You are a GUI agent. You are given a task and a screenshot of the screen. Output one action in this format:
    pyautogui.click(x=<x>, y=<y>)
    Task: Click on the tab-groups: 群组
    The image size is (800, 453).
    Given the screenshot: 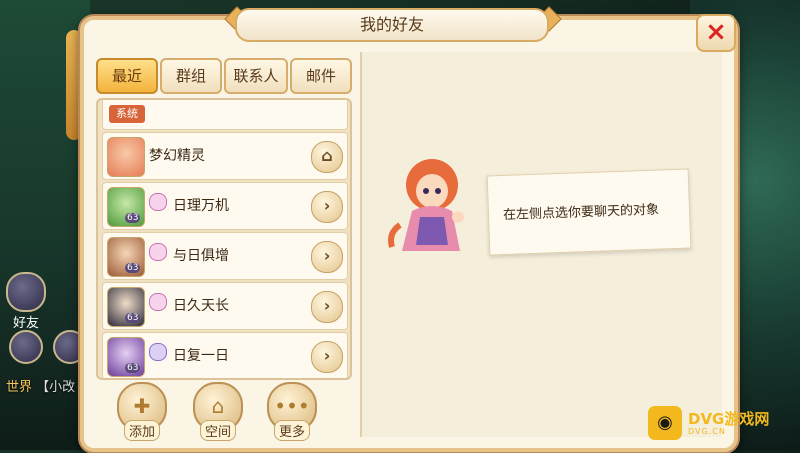 What is the action you would take?
    pyautogui.click(x=191, y=76)
    